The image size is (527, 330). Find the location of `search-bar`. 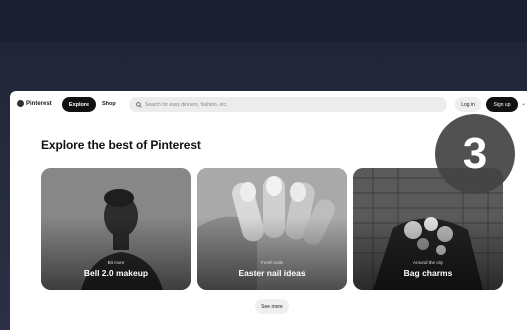

search-bar is located at coordinates (288, 104).